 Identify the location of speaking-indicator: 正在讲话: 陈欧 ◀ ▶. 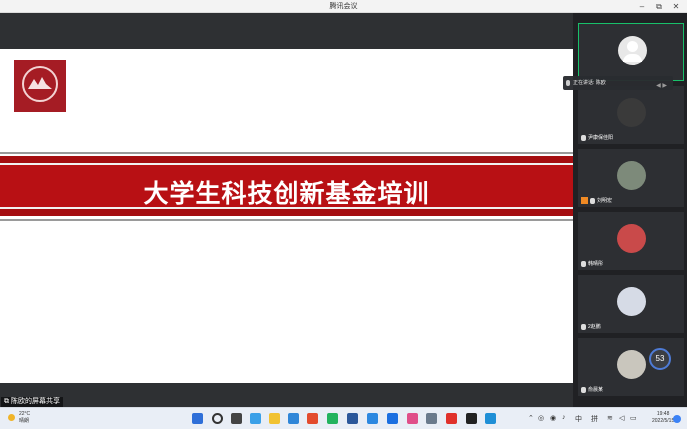
(618, 83).